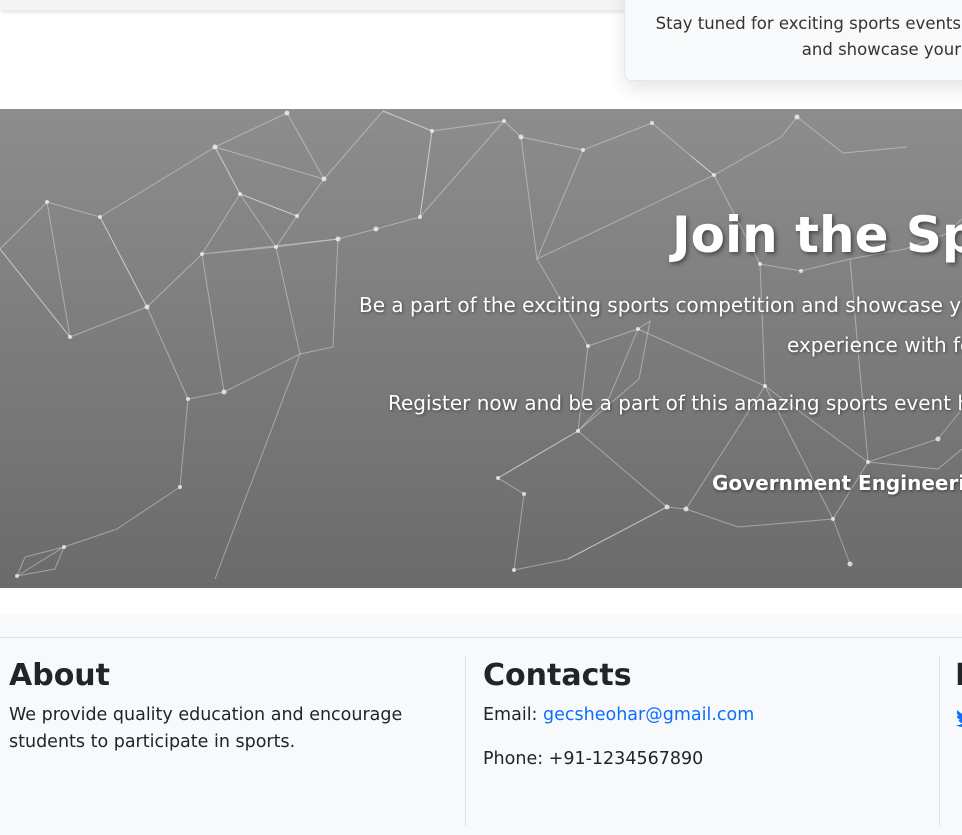 This screenshot has height=835, width=962. What do you see at coordinates (510, 715) in the screenshot?
I see `email-label: Email:` at bounding box center [510, 715].